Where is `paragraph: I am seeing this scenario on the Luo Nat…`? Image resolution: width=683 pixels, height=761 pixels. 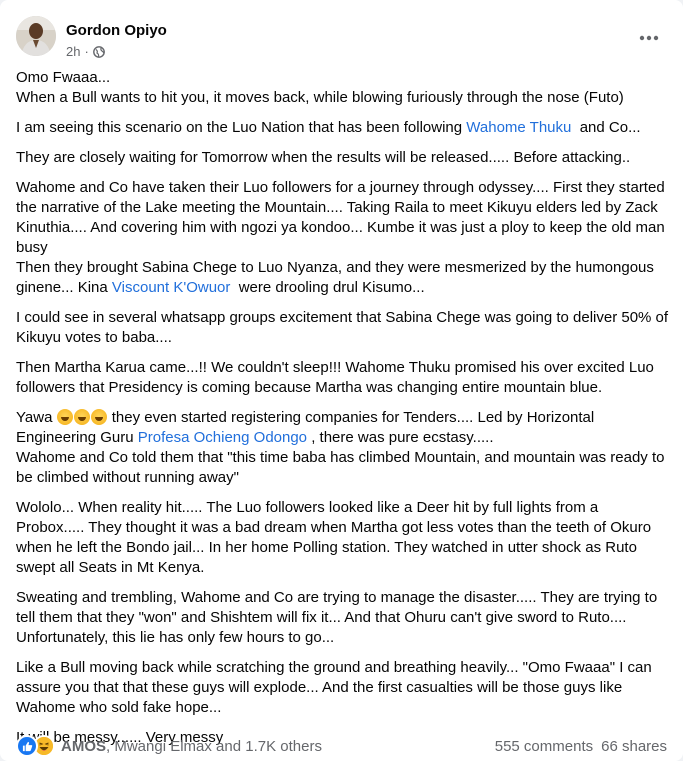
paragraph: I am seeing this scenario on the Luo Nat… is located at coordinates (342, 128).